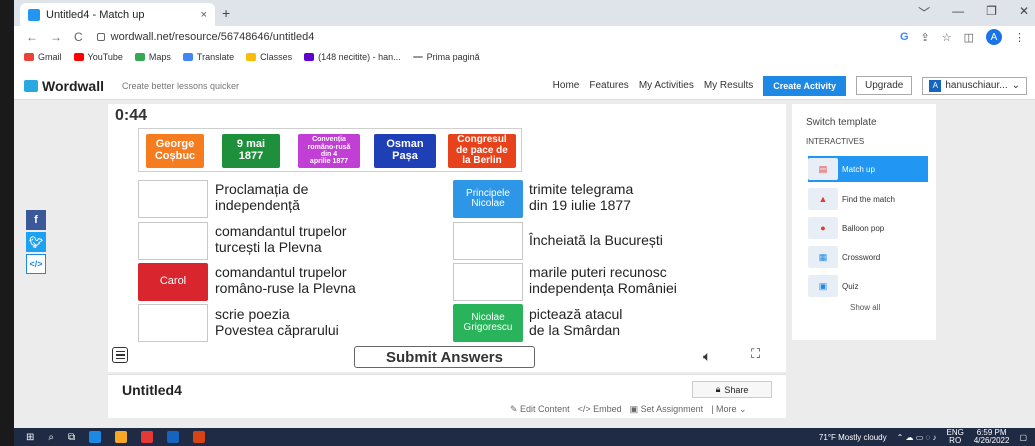 The image size is (1035, 446). Describe the element at coordinates (120, 355) in the screenshot. I see `menu-icon` at that location.